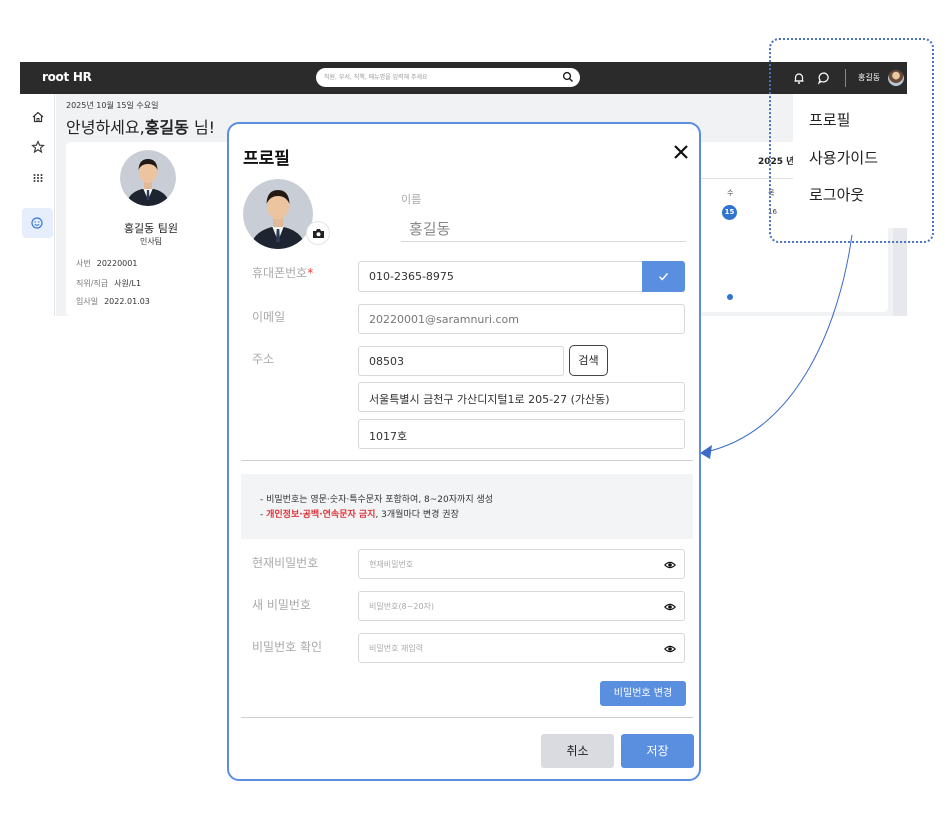 The image size is (950, 830). Describe the element at coordinates (151, 241) in the screenshot. I see `profile-card-dept: 인사팀` at that location.